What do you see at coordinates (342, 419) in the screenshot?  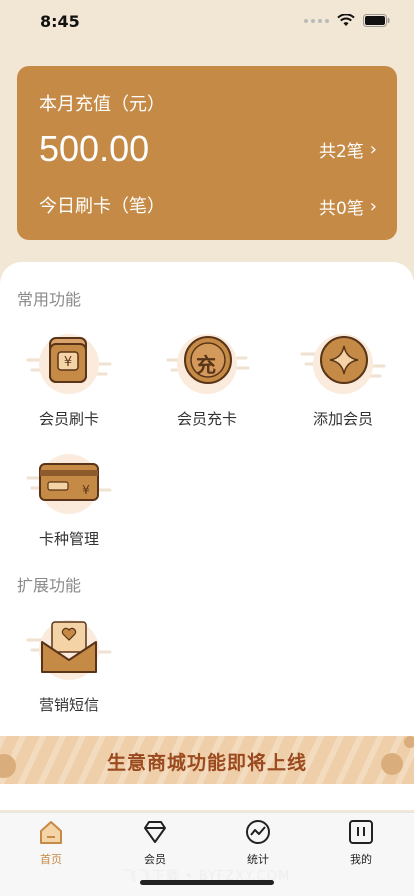 I see `add-member-label: 添加会员` at bounding box center [342, 419].